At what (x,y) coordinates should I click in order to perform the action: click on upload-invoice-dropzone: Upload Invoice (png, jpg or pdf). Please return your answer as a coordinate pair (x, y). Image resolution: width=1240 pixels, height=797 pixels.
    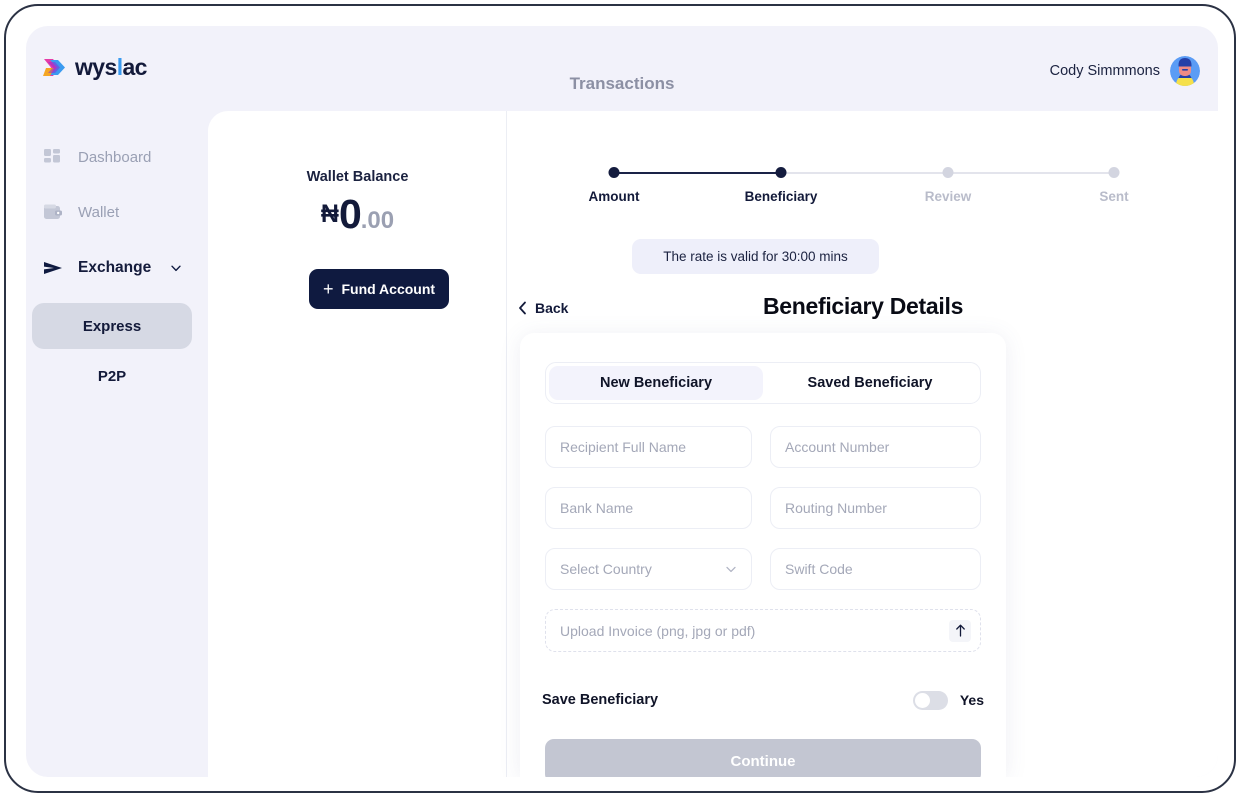
    Looking at the image, I should click on (763, 630).